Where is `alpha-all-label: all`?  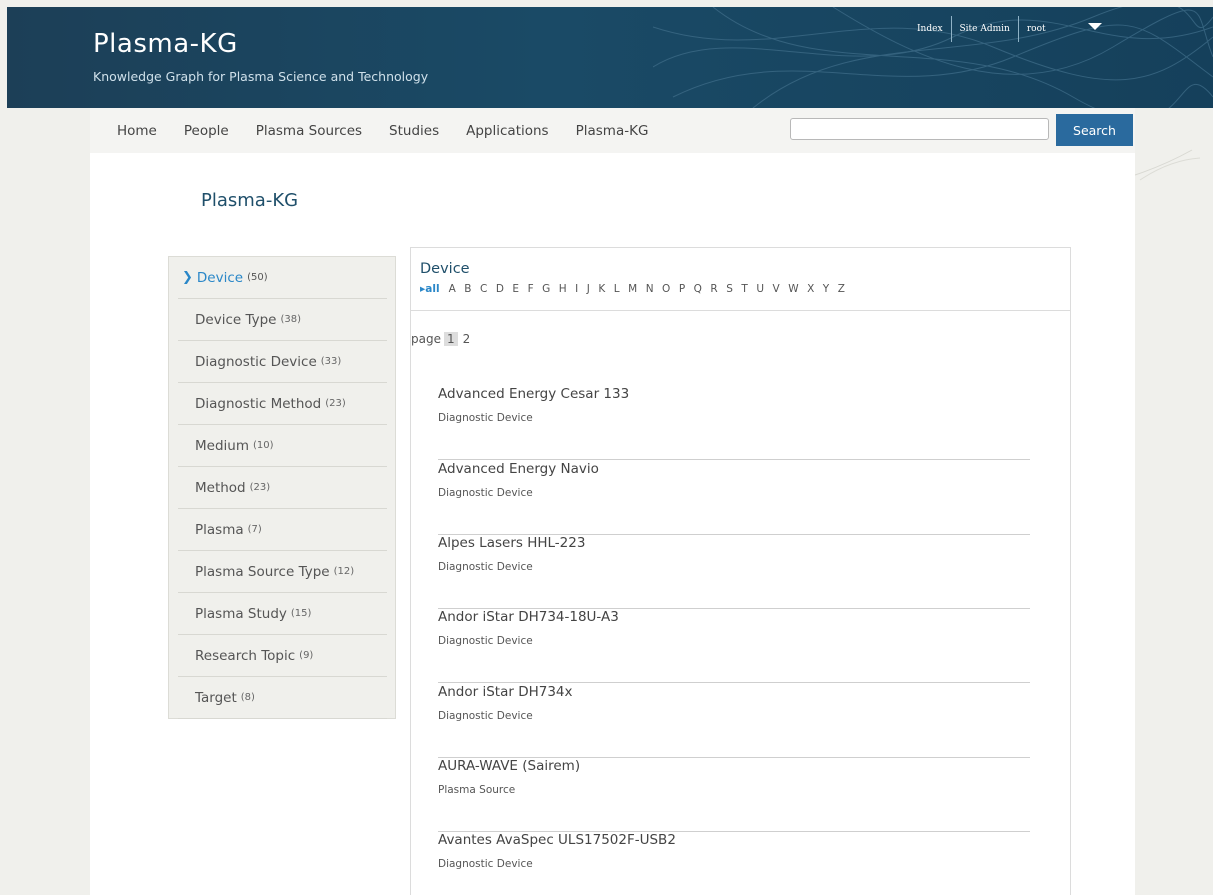 alpha-all-label: all is located at coordinates (432, 289).